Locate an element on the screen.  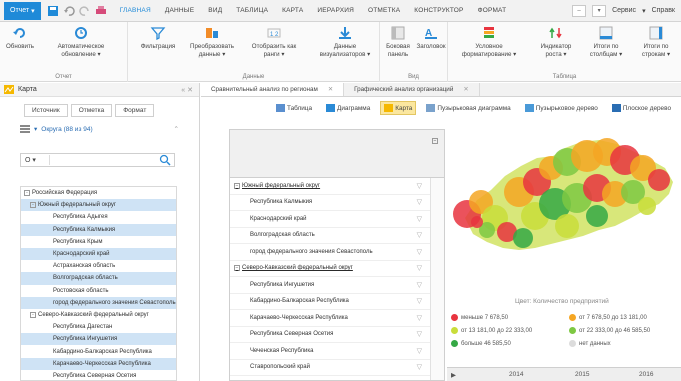
redo-icon is located at coordinates (84, 11).